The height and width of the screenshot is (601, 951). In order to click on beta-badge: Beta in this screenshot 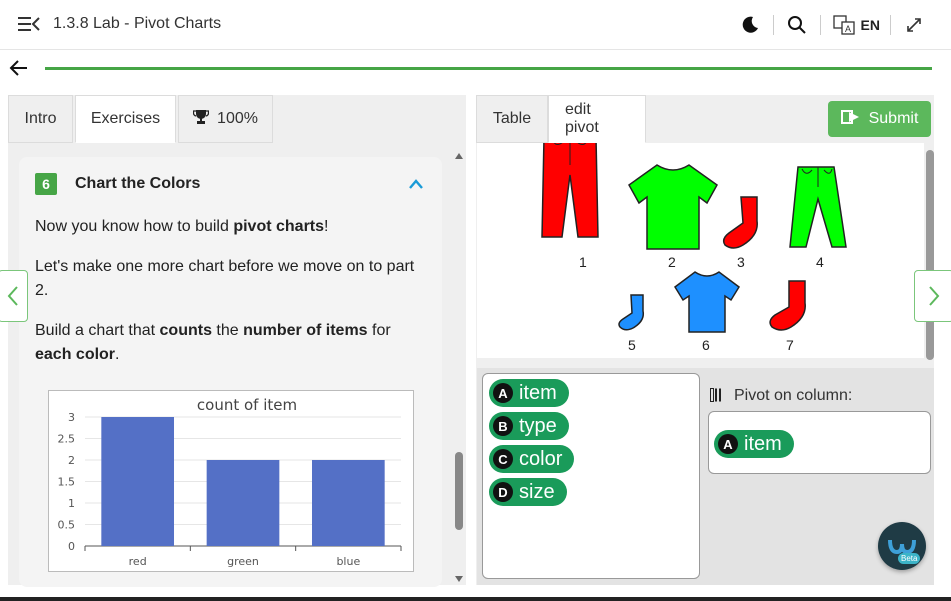, I will do `click(909, 558)`.